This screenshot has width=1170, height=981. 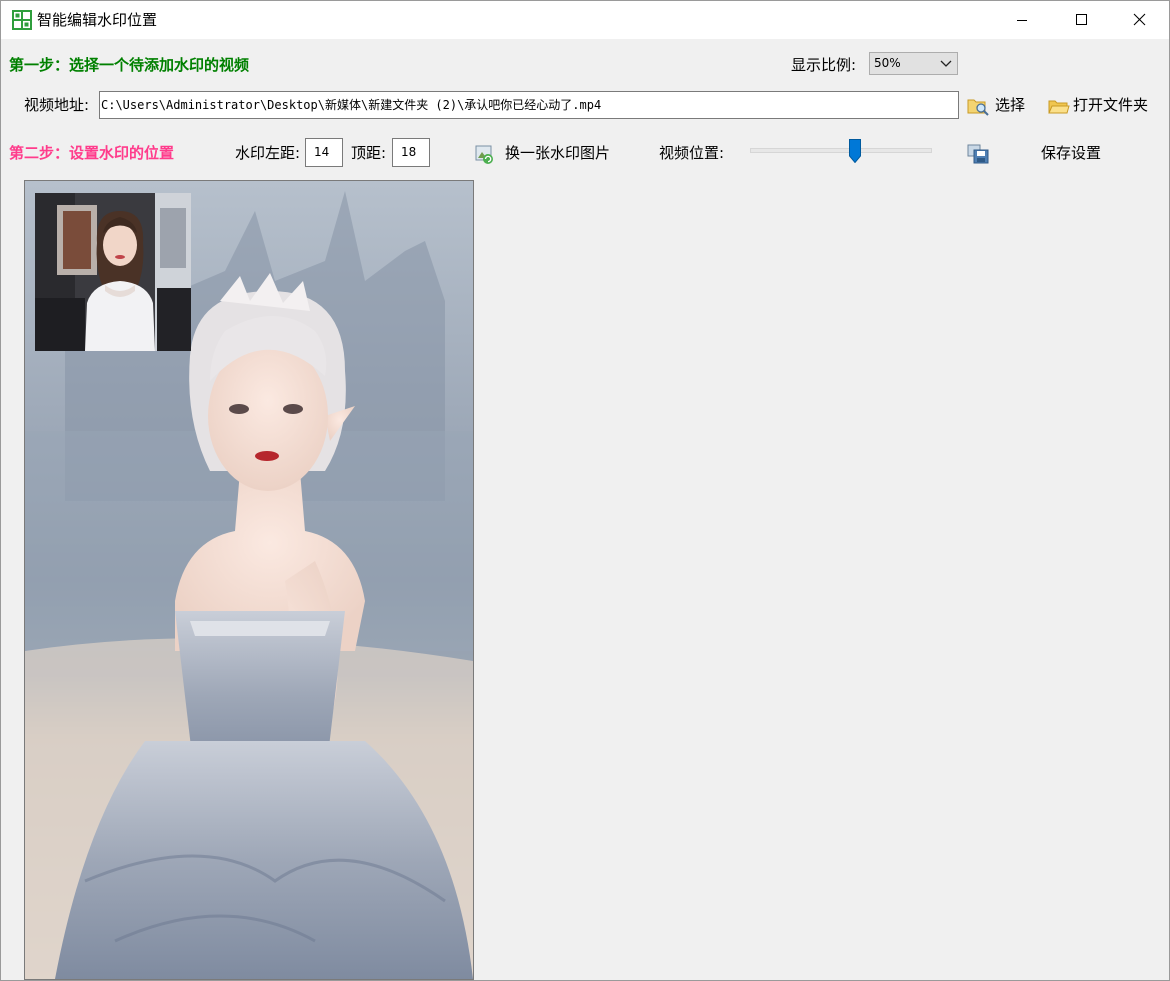 I want to click on watermark-portrait, so click(x=113, y=272).